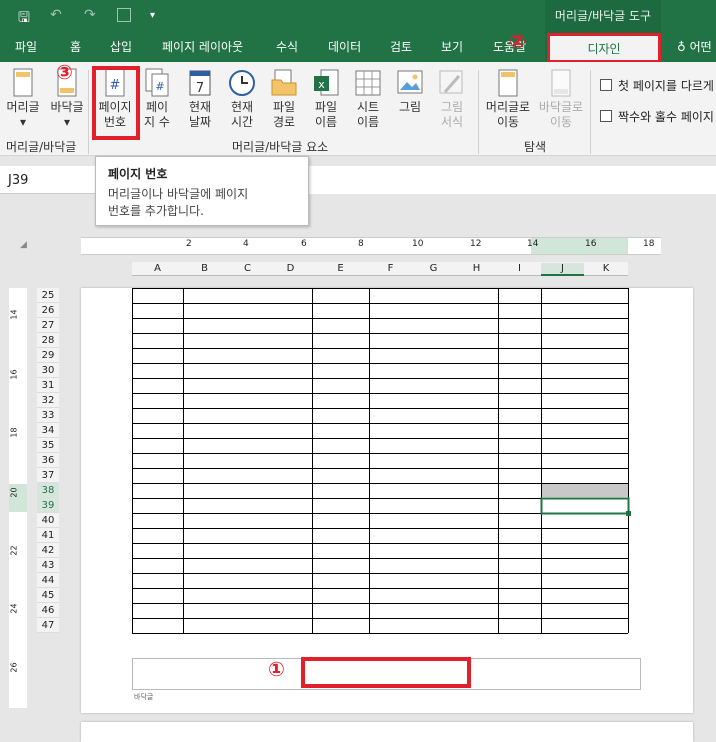 This screenshot has width=716, height=742. I want to click on tab-formulas: 수식, so click(287, 46).